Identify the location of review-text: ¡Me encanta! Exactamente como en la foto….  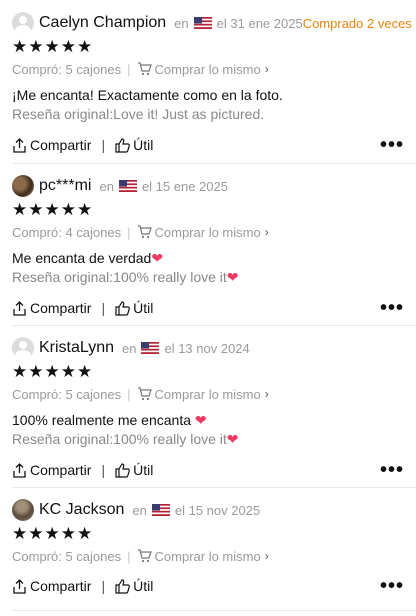
(208, 95).